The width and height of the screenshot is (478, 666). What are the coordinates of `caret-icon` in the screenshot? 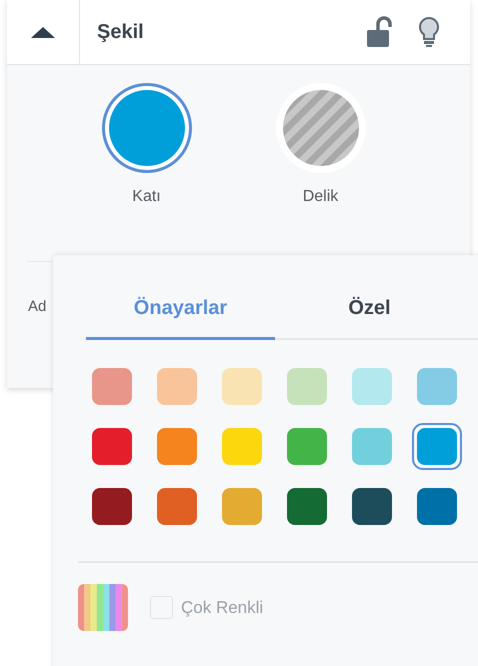 It's located at (43, 32).